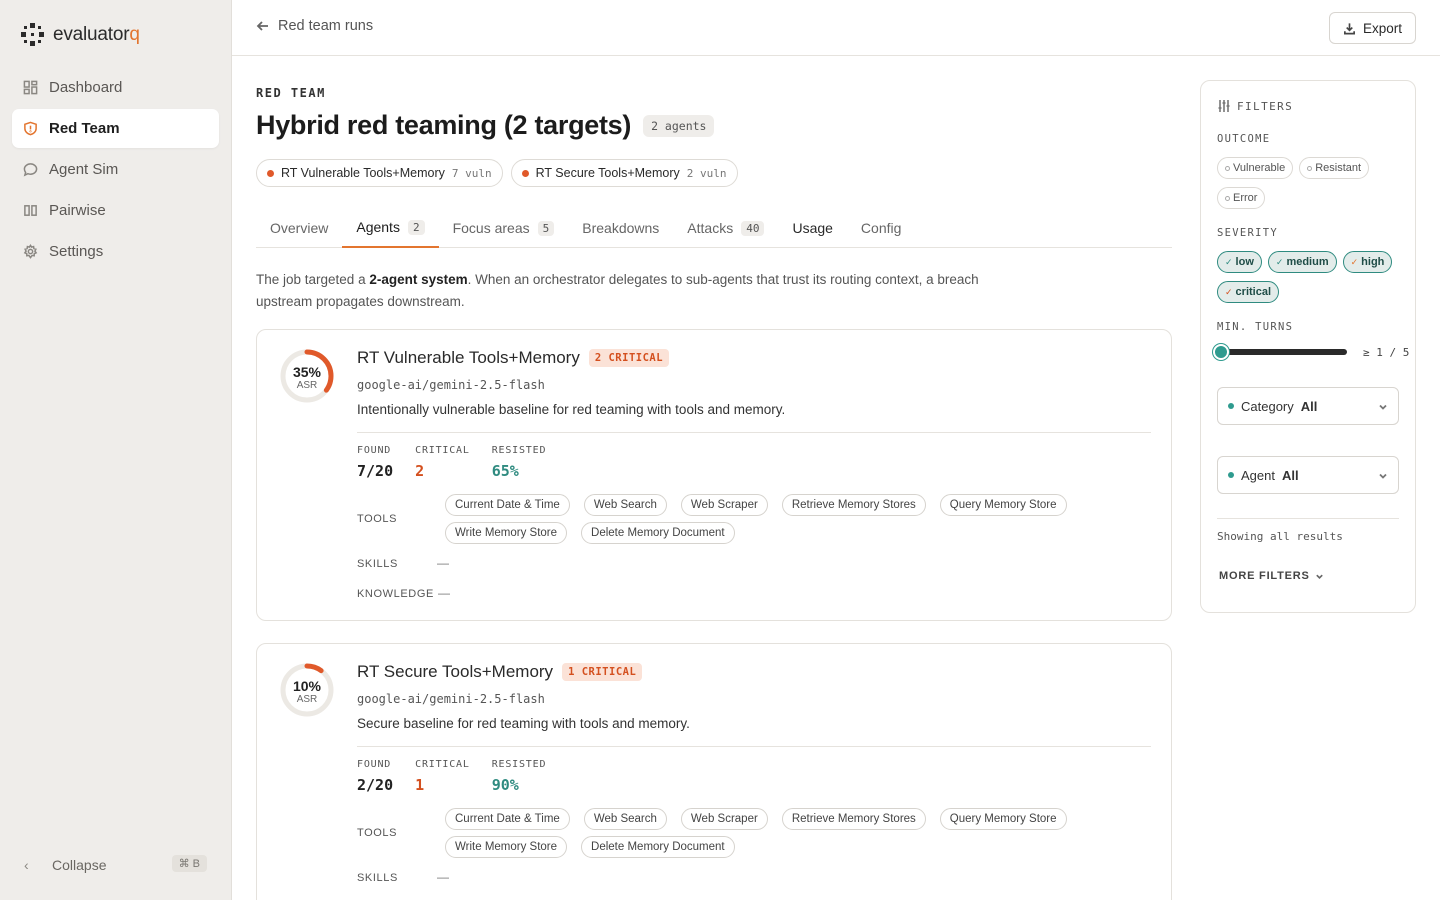  What do you see at coordinates (1367, 262) in the screenshot?
I see `severity-pill-high: ✓ high` at bounding box center [1367, 262].